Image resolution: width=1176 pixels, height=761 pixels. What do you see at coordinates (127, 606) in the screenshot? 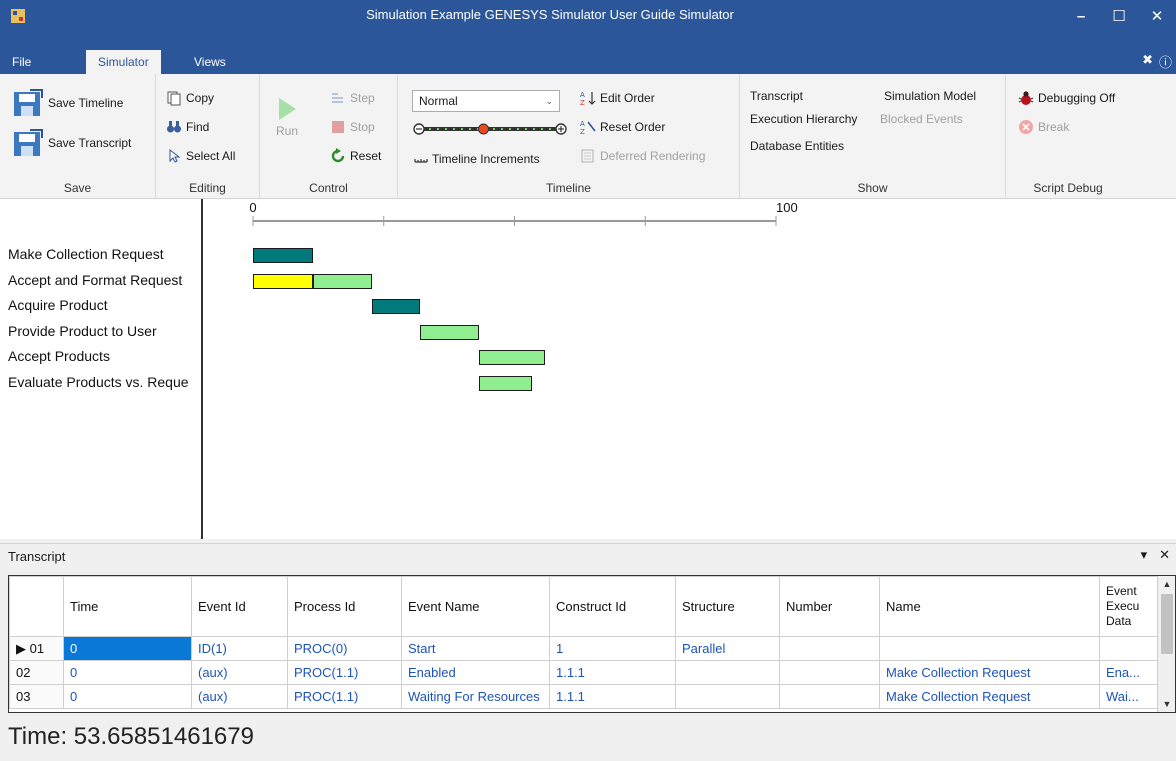
I see `column-header: Time` at bounding box center [127, 606].